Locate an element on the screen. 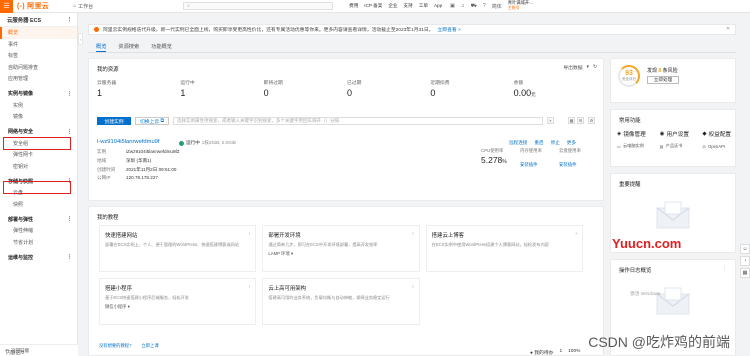 Image resolution: width=750 pixels, height=356 pixels. nav-ticket: 工单 is located at coordinates (423, 6).